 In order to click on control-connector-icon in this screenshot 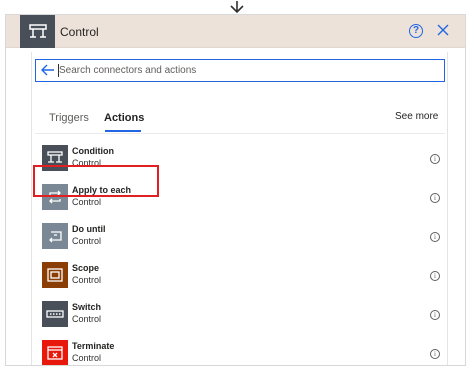, I will do `click(37, 31)`.